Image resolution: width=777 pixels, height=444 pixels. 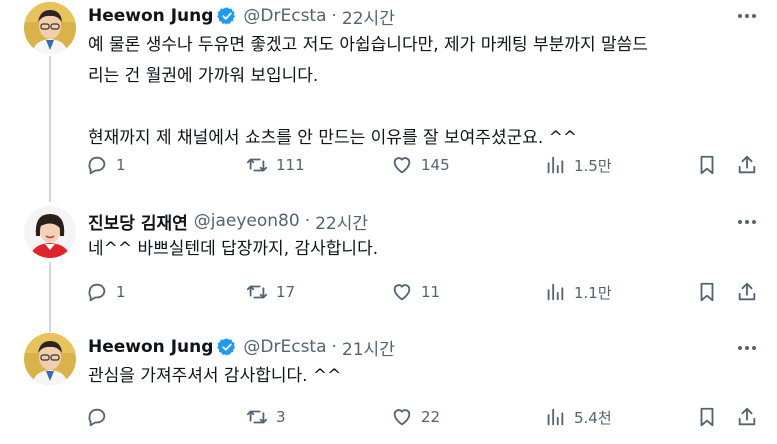 What do you see at coordinates (420, 165) in the screenshot?
I see `like-button: 145` at bounding box center [420, 165].